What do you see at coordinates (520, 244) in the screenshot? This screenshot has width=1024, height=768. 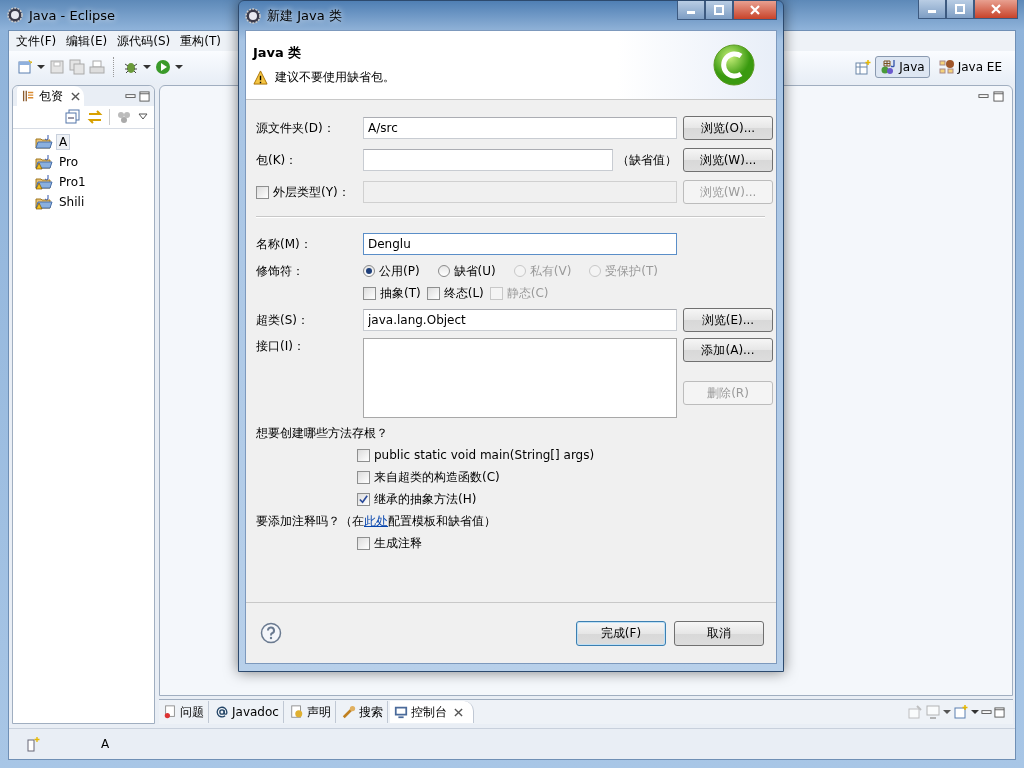 I see `name-field: Denglu` at bounding box center [520, 244].